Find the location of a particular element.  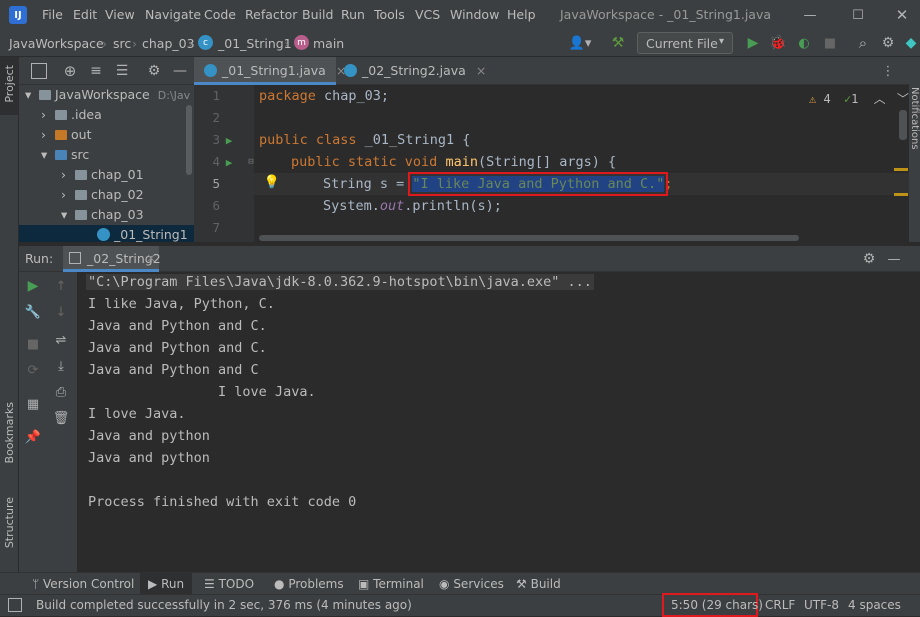

menu-tools: Tools is located at coordinates (389, 14).